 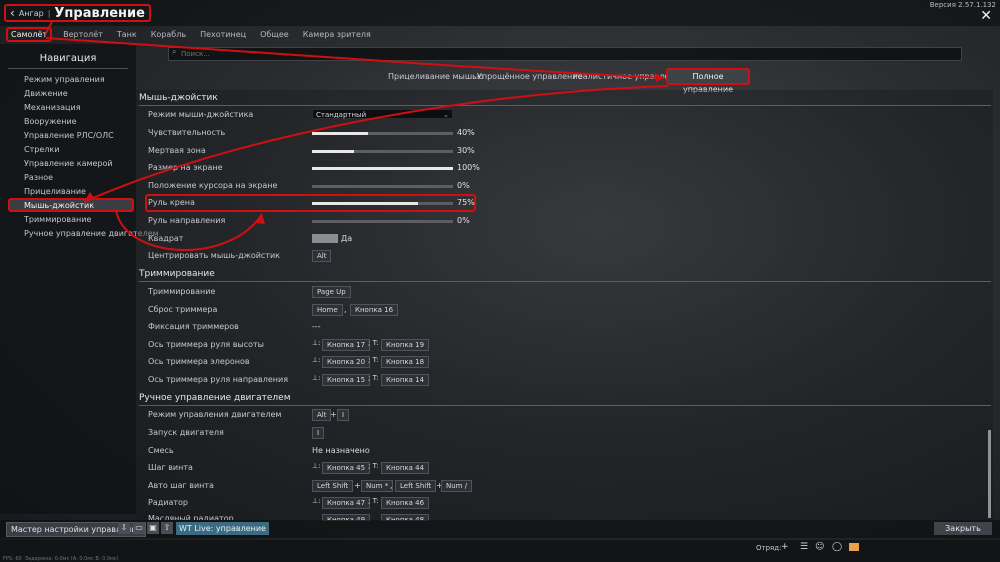 What do you see at coordinates (963, 528) in the screenshot?
I see `close-button: Закрыть` at bounding box center [963, 528].